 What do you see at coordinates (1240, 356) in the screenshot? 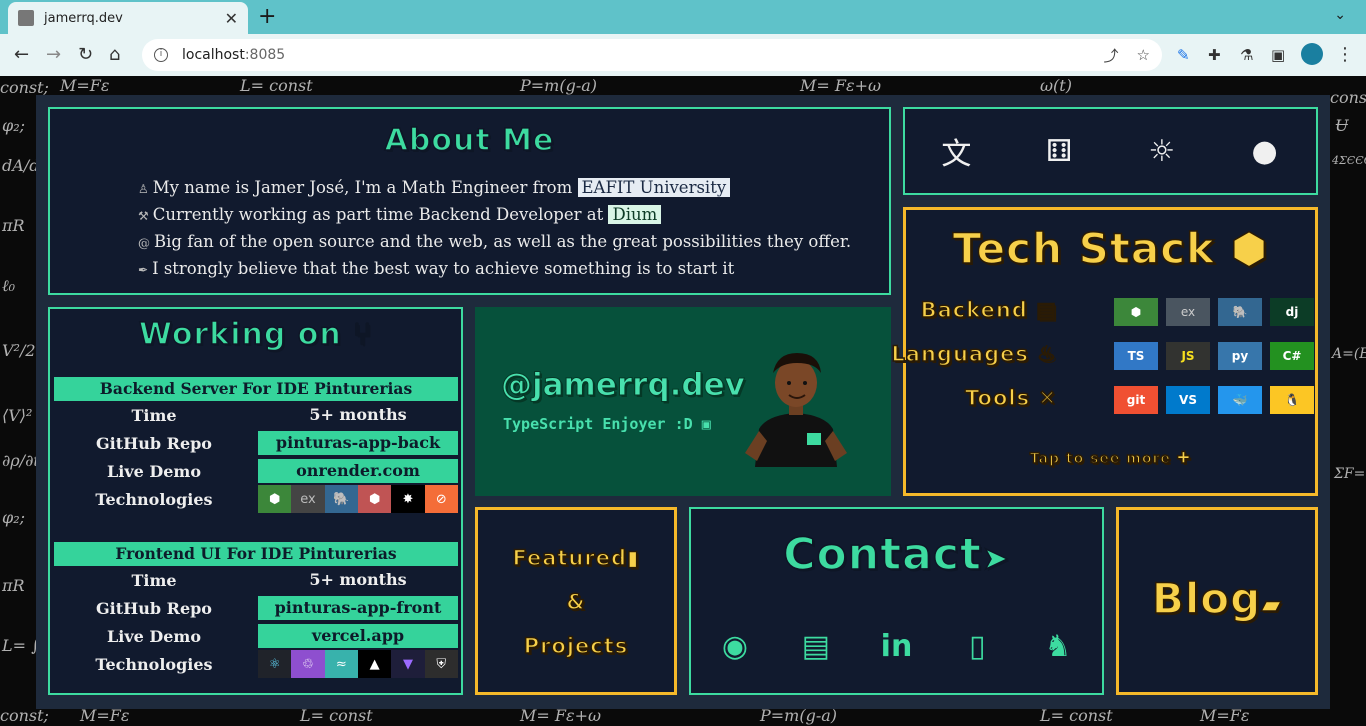
I see `python-badge: py` at bounding box center [1240, 356].